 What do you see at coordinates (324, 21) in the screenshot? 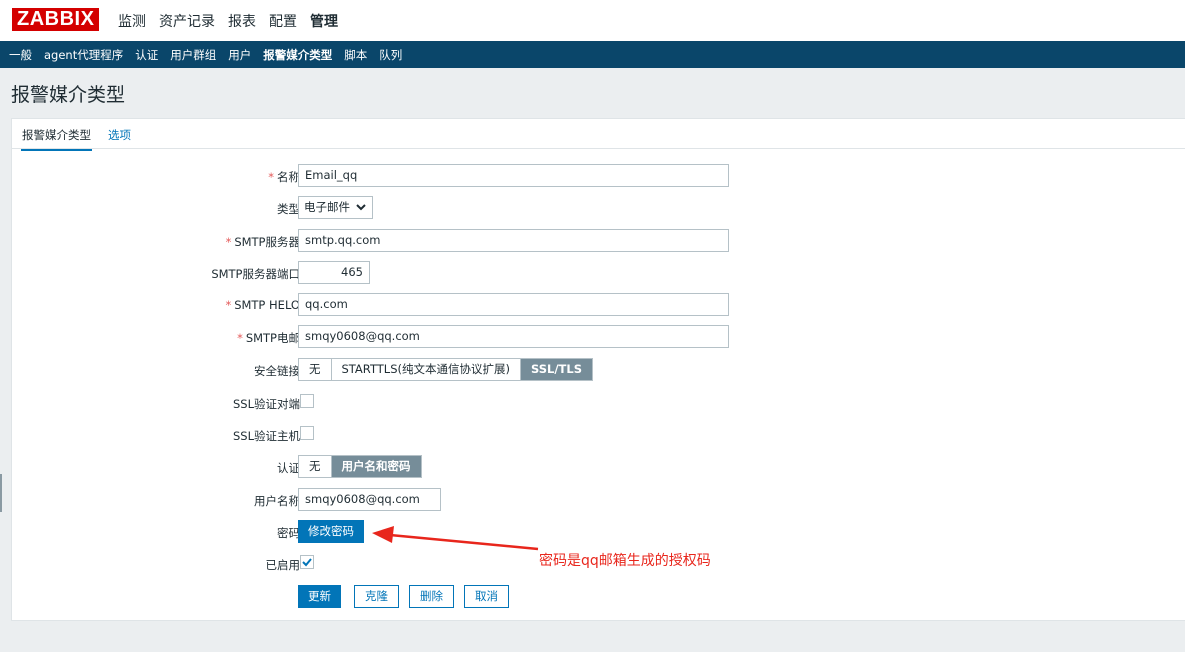
I see `menu-item-administration: 管理` at bounding box center [324, 21].